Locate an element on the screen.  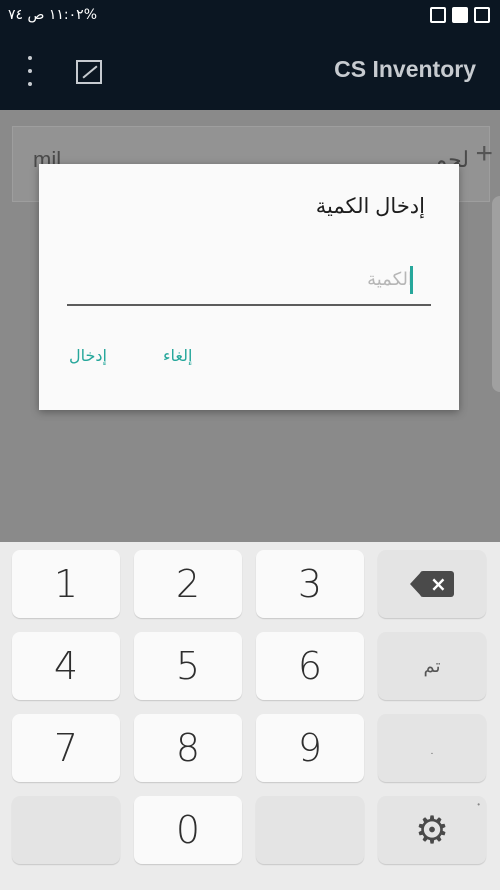
notification-icon is located at coordinates (460, 15).